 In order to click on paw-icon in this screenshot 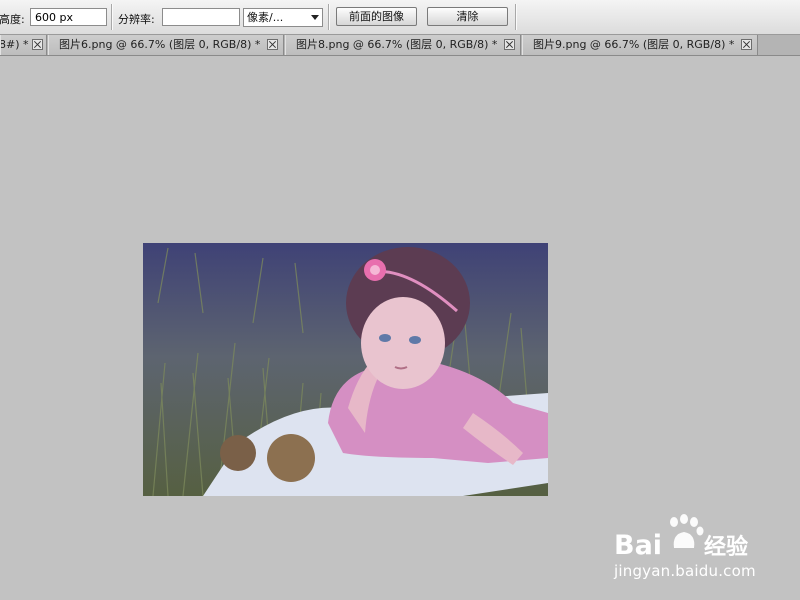, I will do `click(687, 531)`.